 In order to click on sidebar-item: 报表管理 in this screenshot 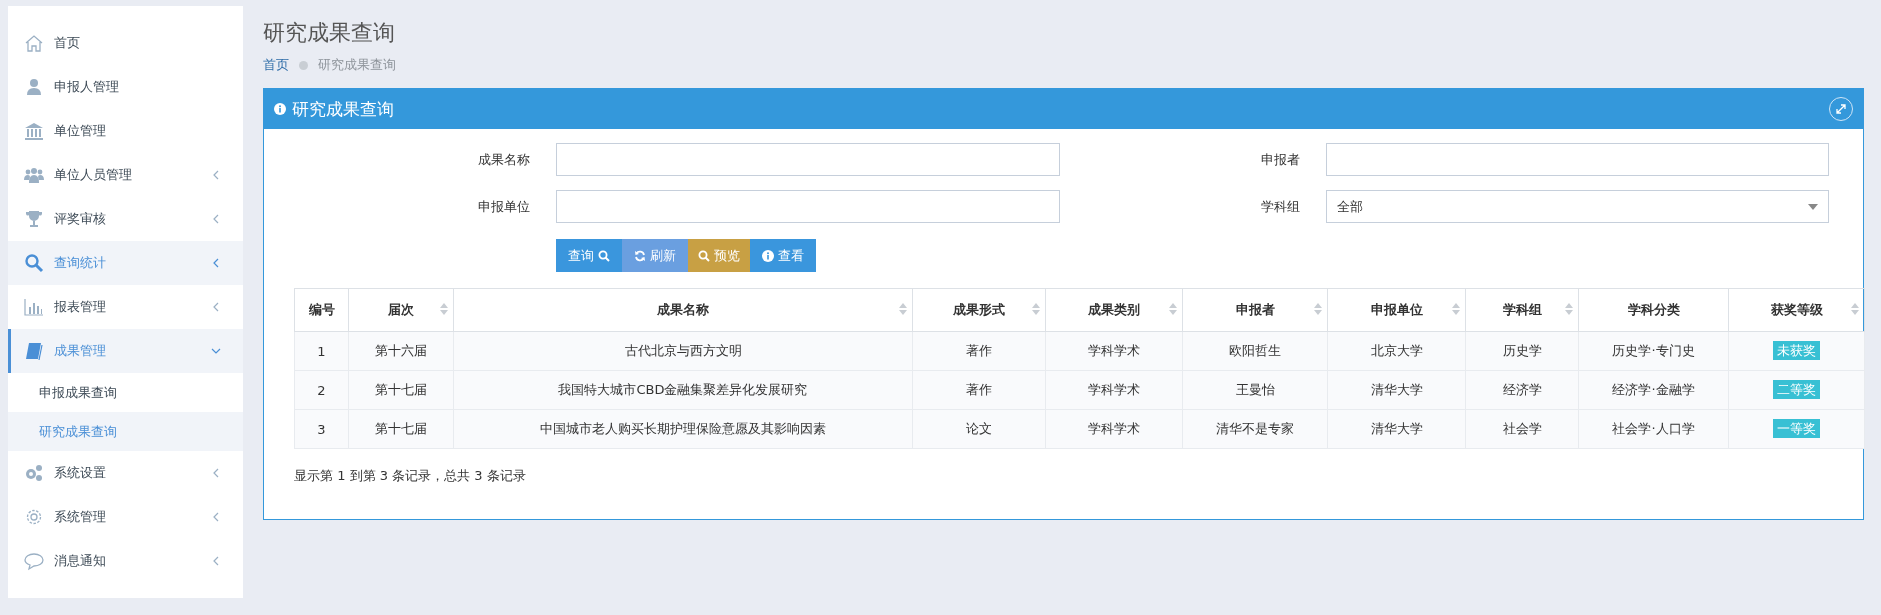, I will do `click(125, 307)`.